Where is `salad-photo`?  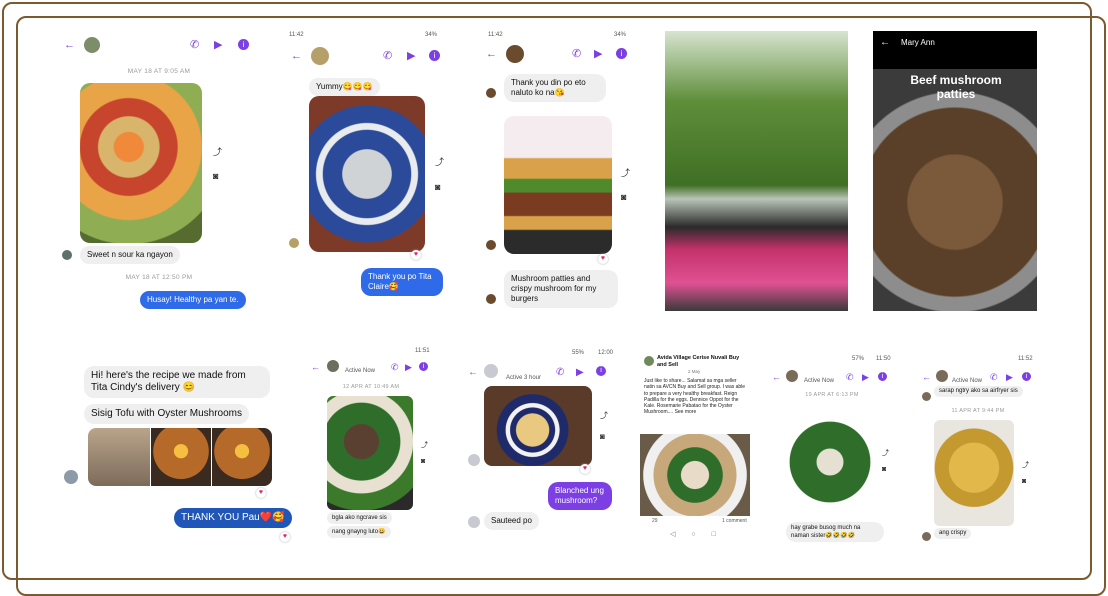 salad-photo is located at coordinates (141, 163).